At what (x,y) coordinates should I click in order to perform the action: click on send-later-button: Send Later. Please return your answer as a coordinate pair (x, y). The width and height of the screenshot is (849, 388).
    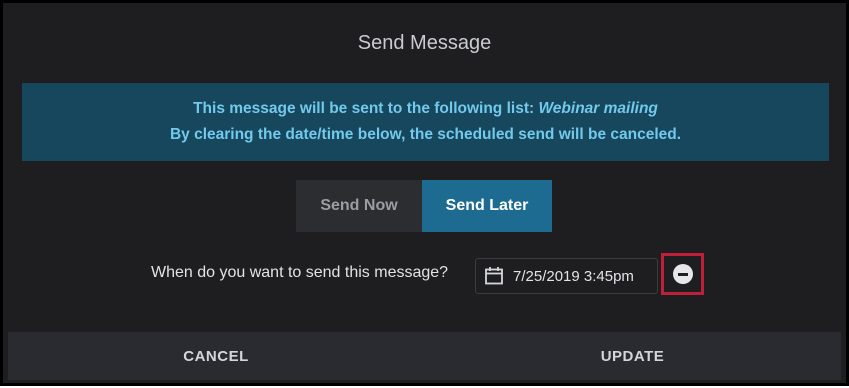
    Looking at the image, I should click on (487, 206).